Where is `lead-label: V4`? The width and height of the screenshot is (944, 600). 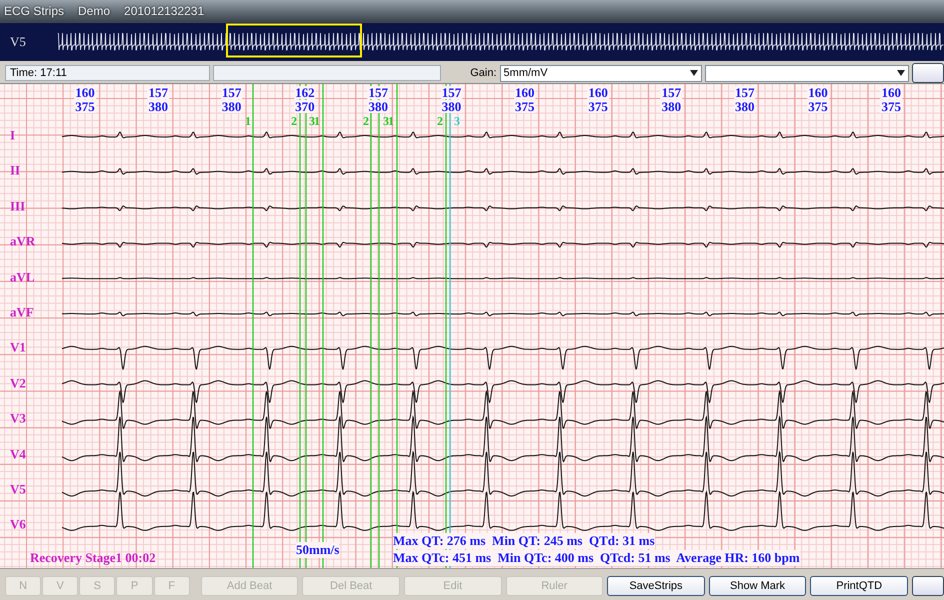
lead-label: V4 is located at coordinates (18, 454).